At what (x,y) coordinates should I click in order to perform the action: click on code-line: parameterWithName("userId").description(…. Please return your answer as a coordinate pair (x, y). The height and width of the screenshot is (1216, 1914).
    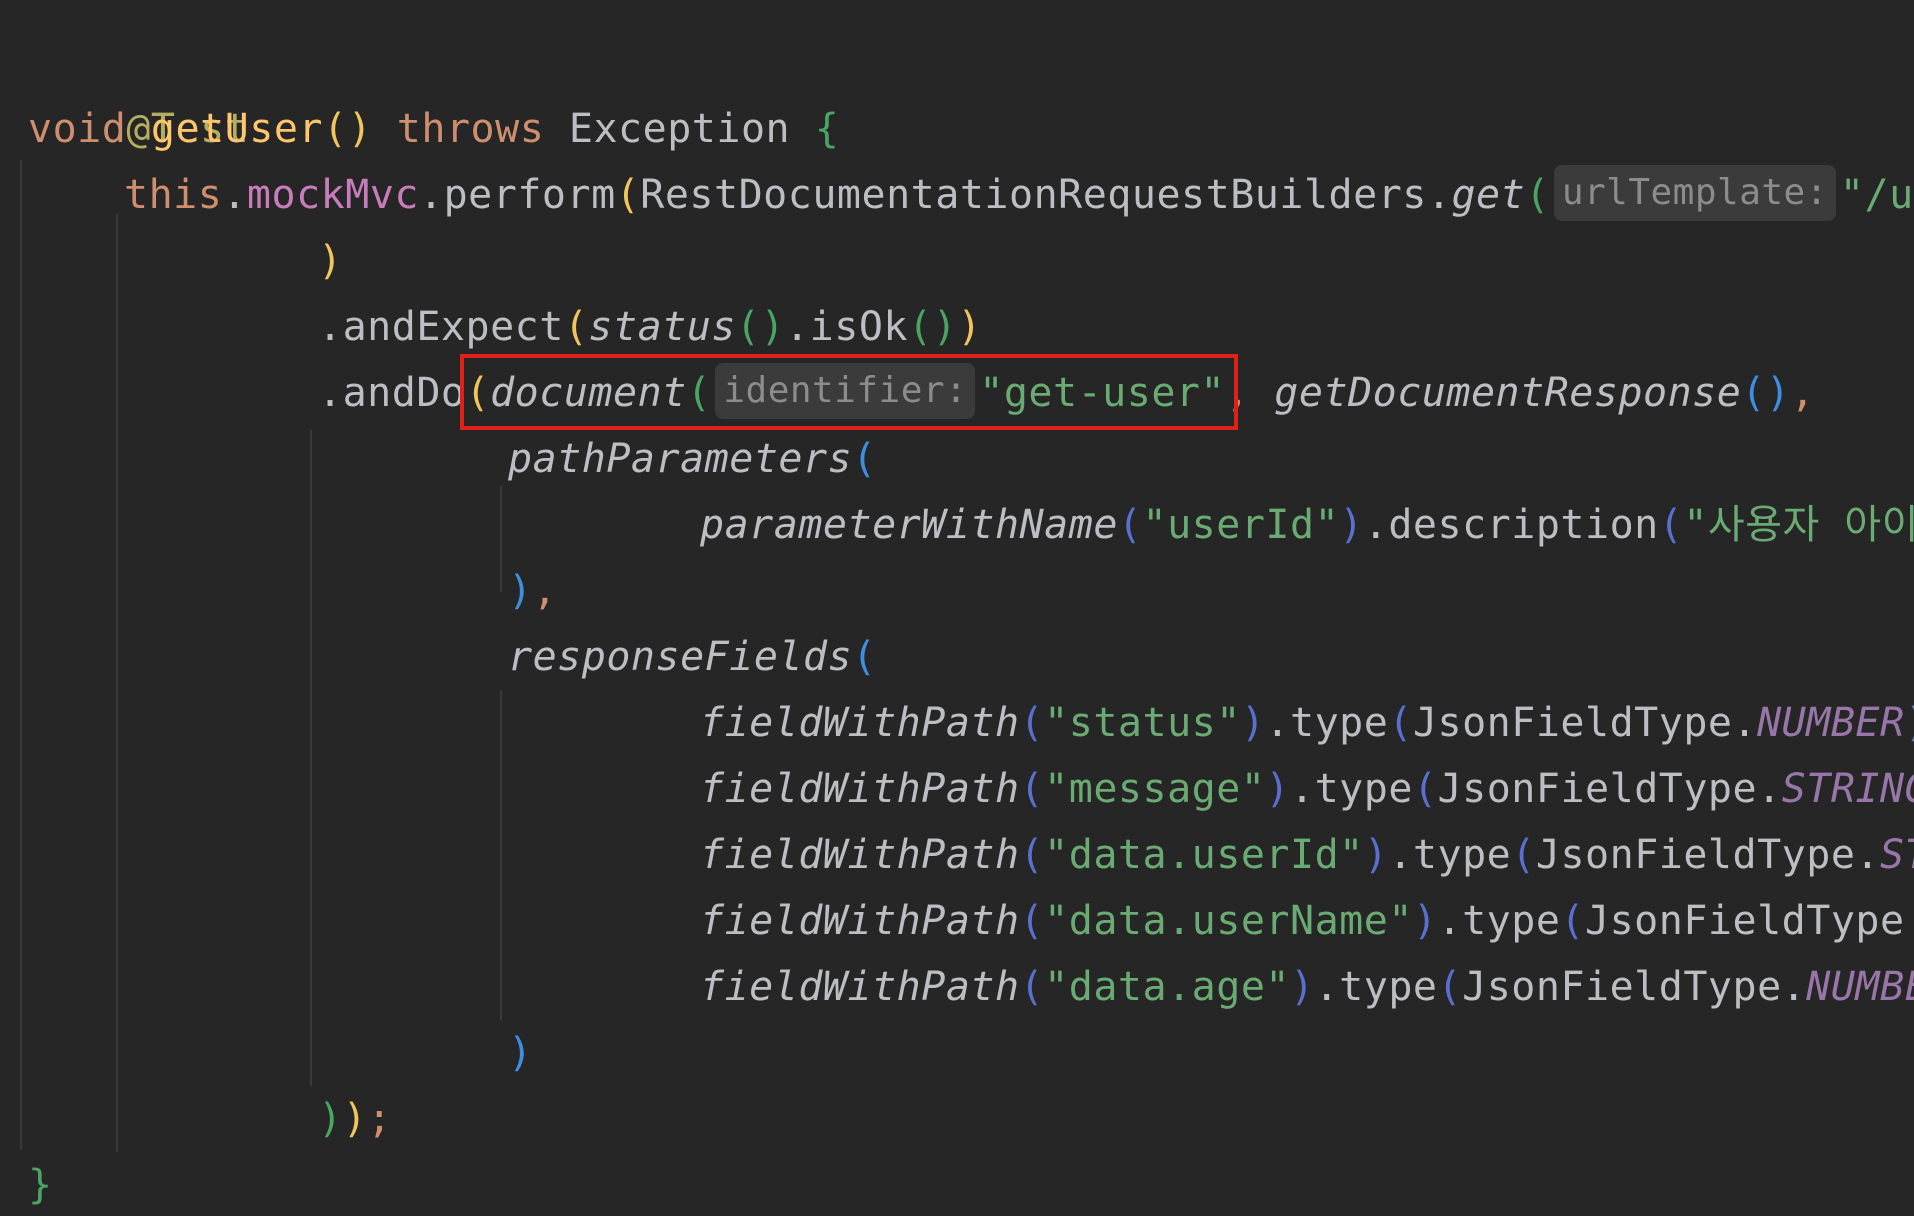
    Looking at the image, I should click on (1307, 525).